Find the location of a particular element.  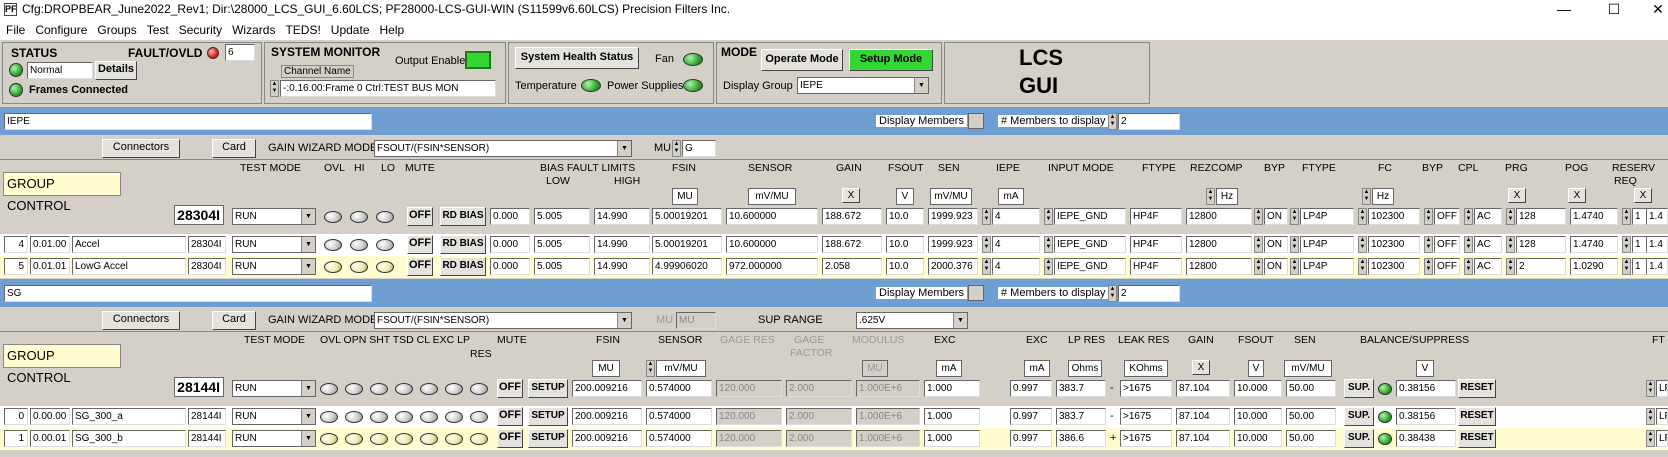

channel-name-field: -:0.16.00:Frame 0 Ctrl:TEST BUS MON is located at coordinates (388, 88).